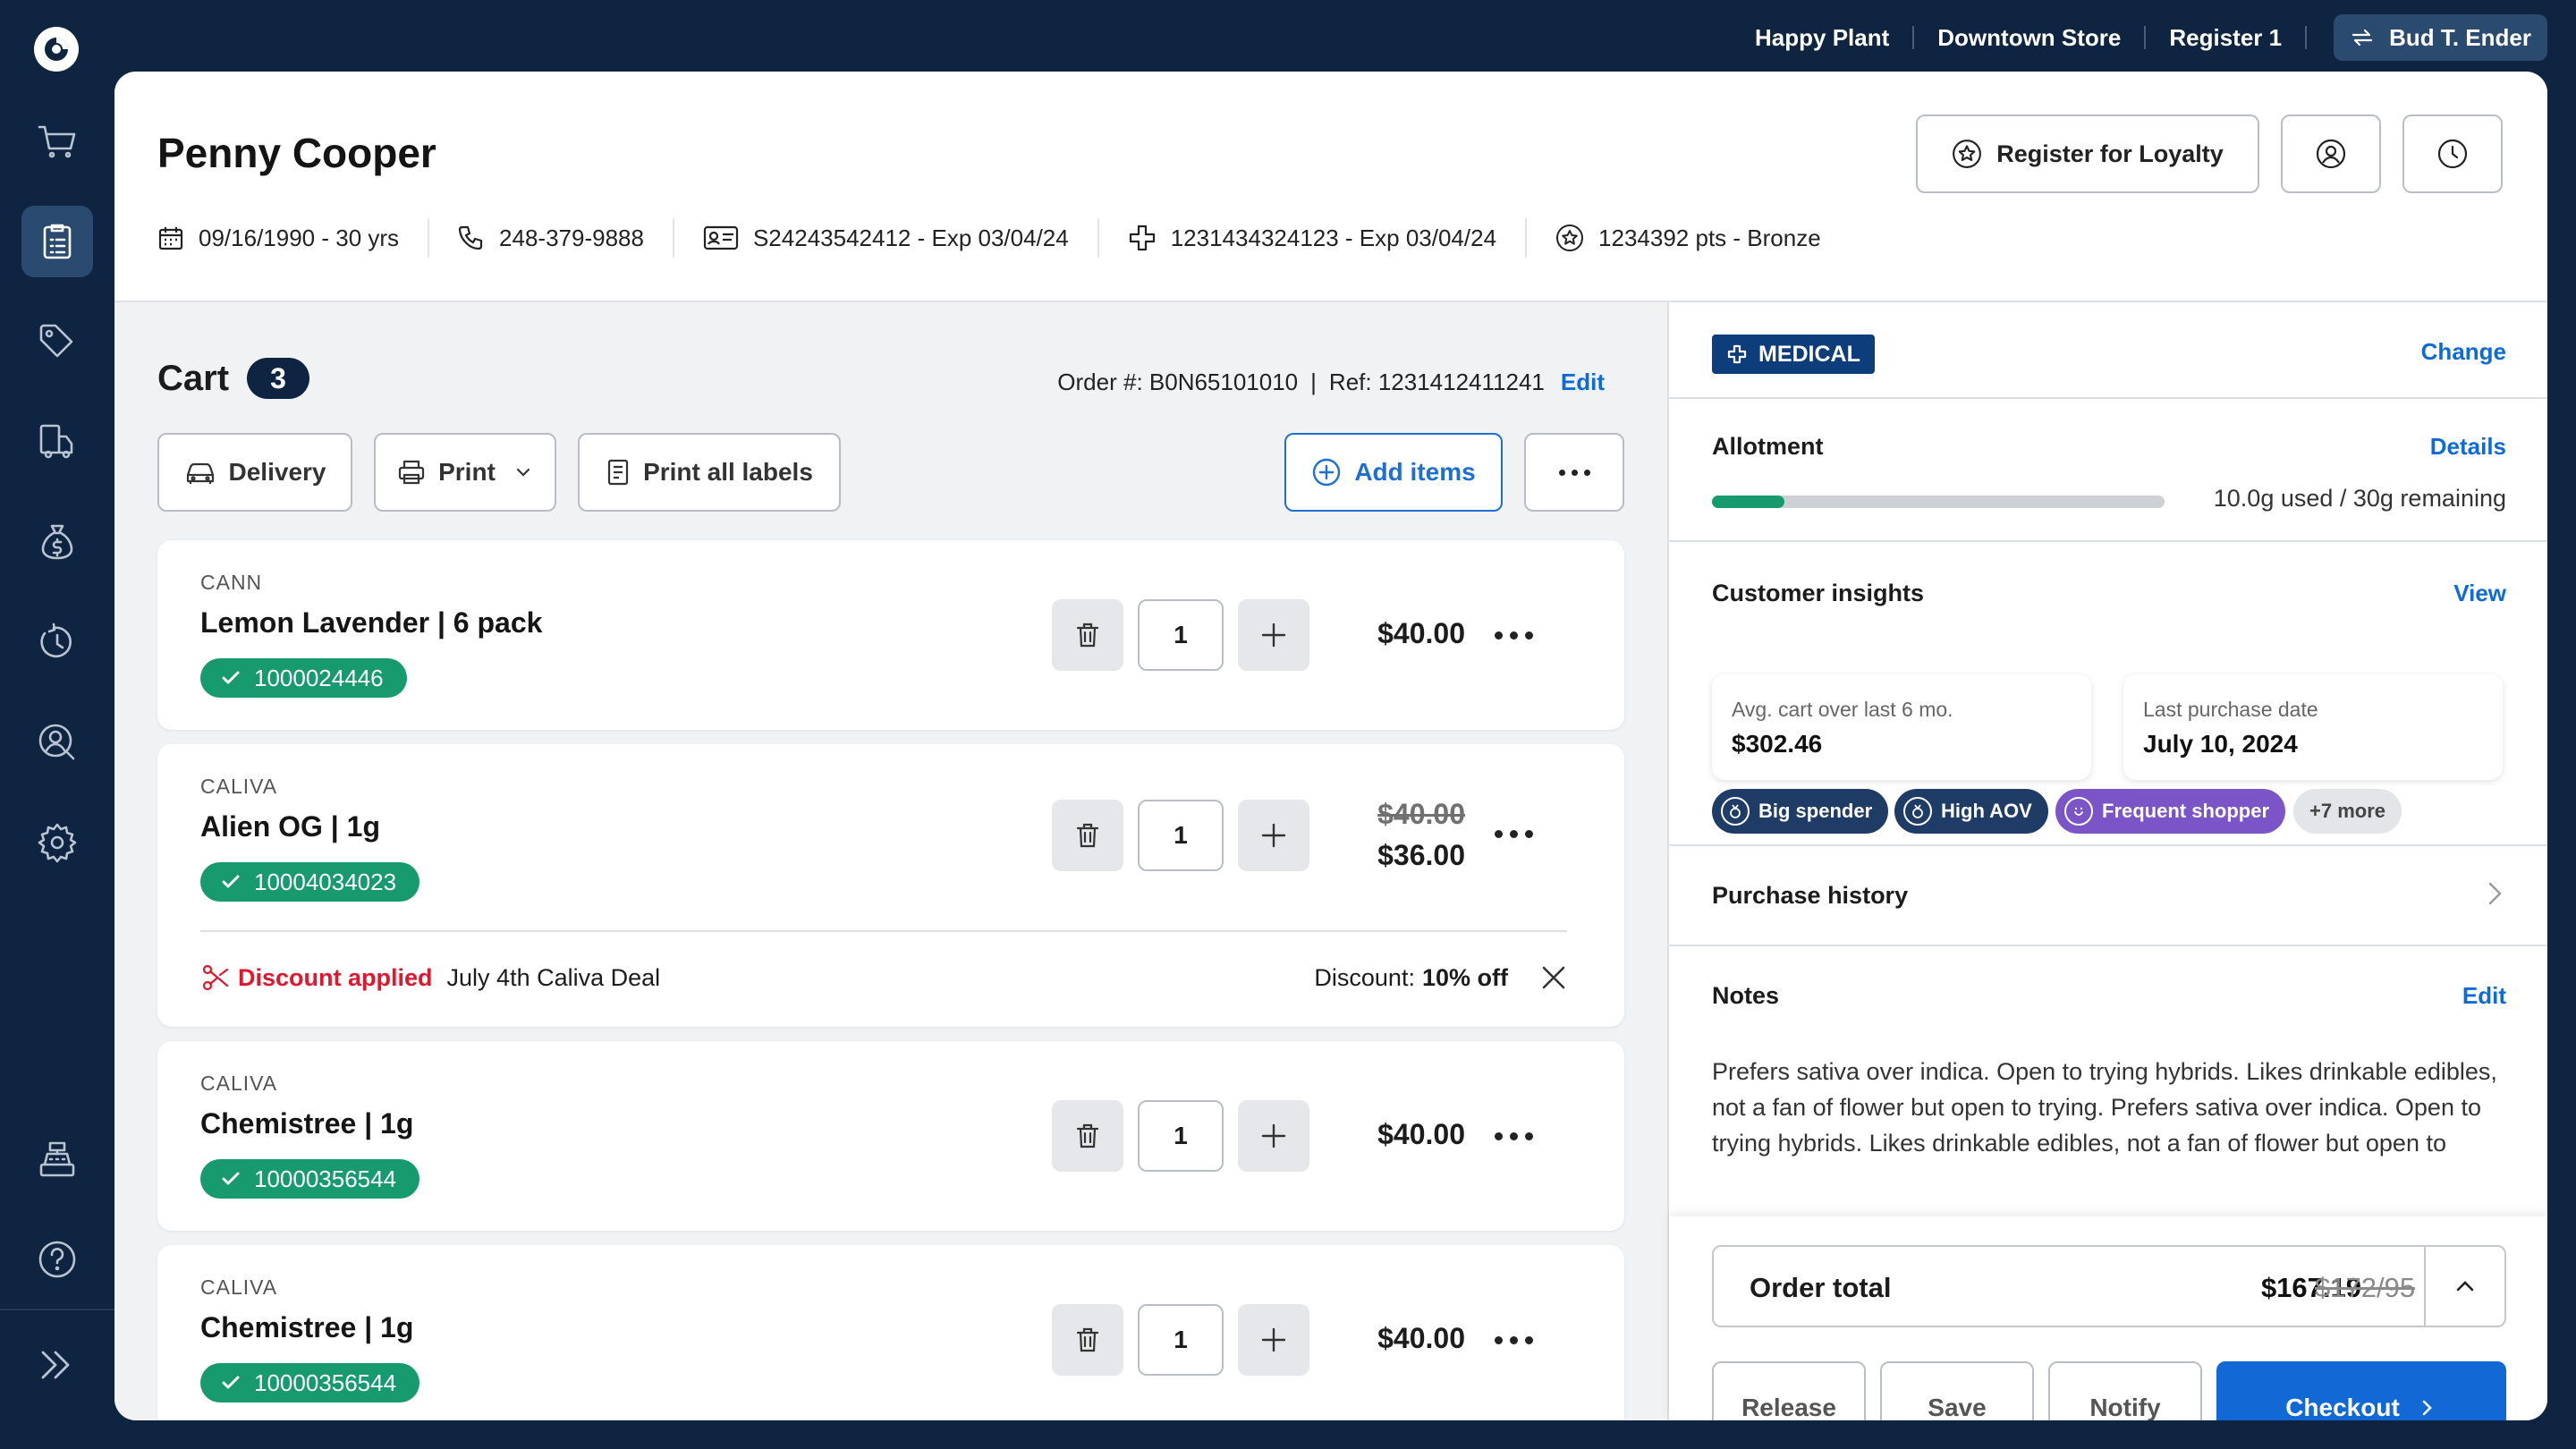  I want to click on tag-high-aov: High AOV, so click(1971, 811).